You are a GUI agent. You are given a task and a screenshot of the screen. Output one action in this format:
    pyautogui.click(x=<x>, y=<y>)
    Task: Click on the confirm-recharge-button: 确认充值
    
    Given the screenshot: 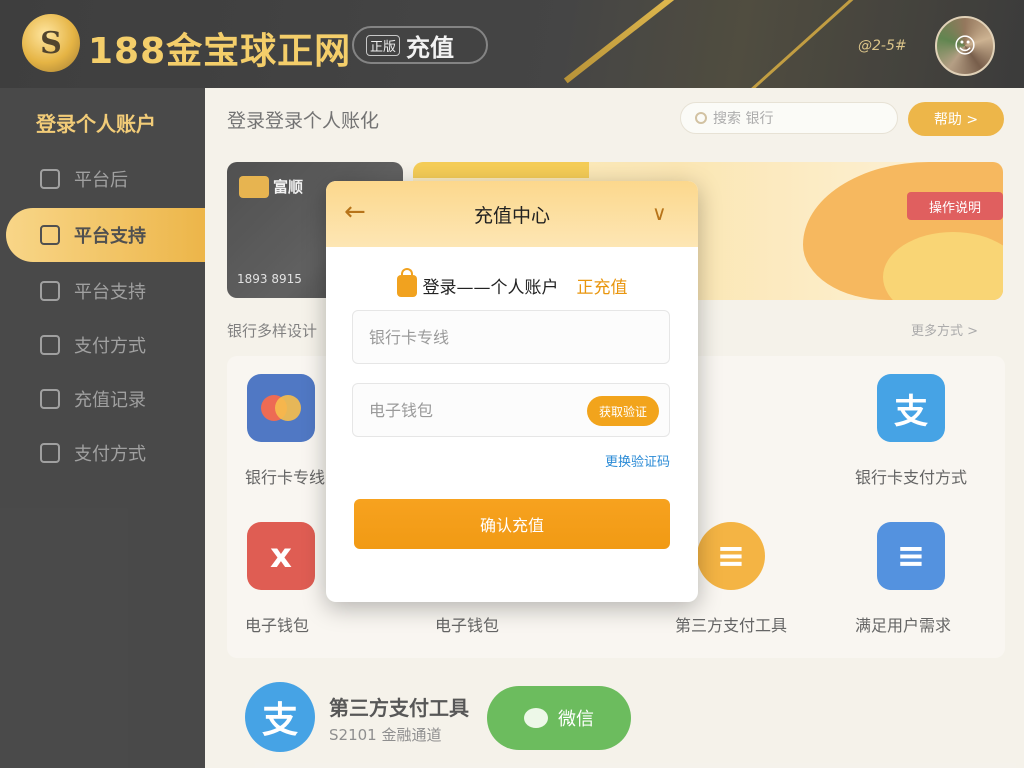 What is the action you would take?
    pyautogui.click(x=512, y=524)
    